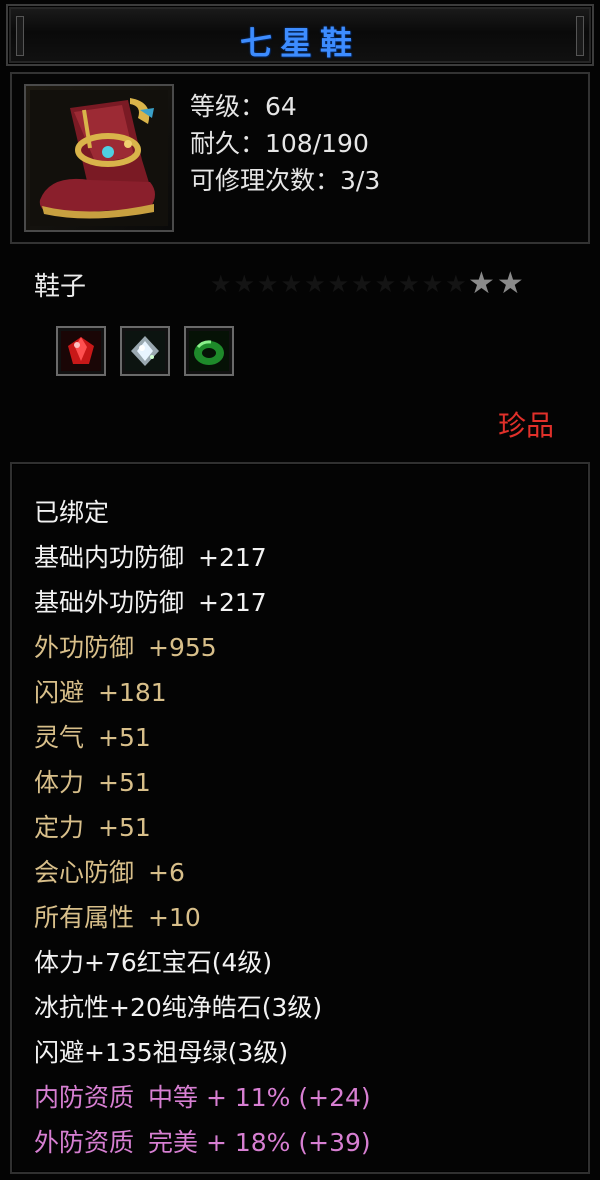 This screenshot has width=600, height=1180. What do you see at coordinates (178, 1007) in the screenshot?
I see `attr-name: 冰抗性+20纯净皓石(3级)` at bounding box center [178, 1007].